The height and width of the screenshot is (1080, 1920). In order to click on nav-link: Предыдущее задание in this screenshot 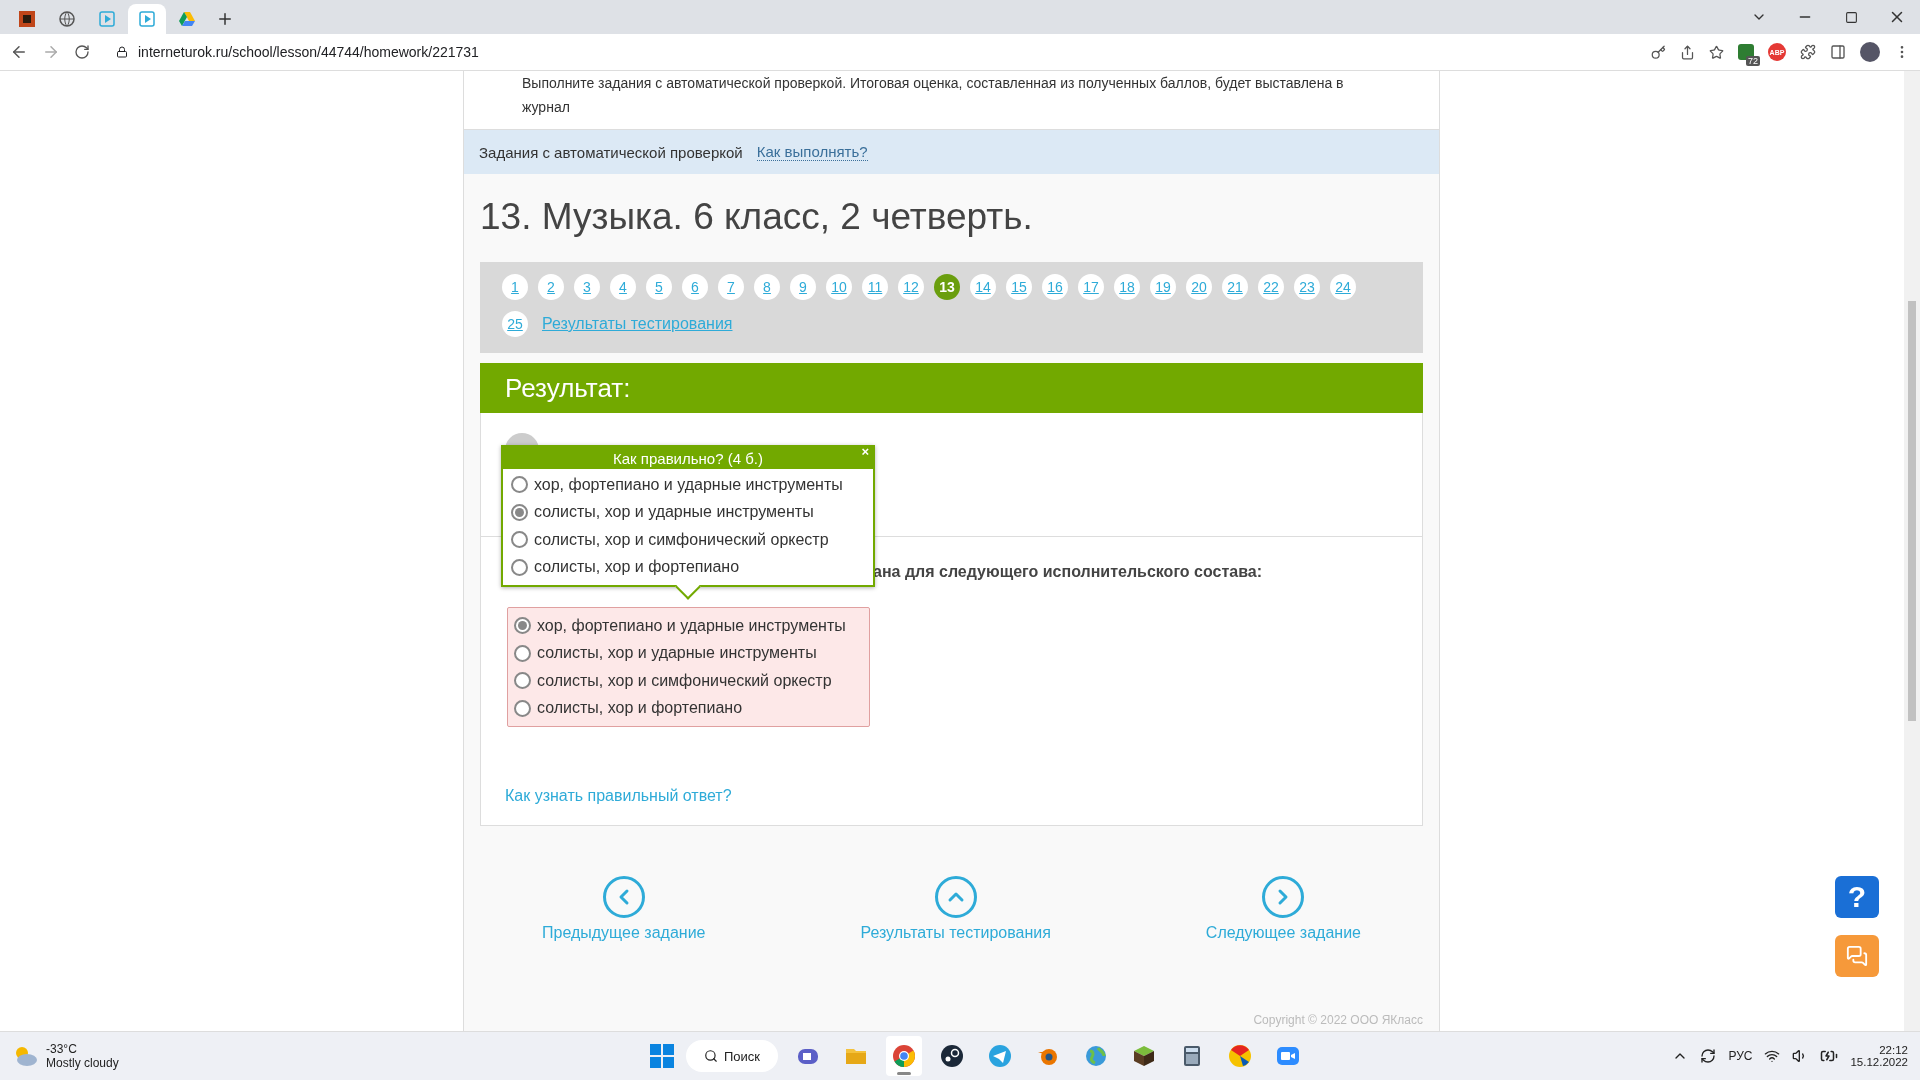, I will do `click(624, 909)`.